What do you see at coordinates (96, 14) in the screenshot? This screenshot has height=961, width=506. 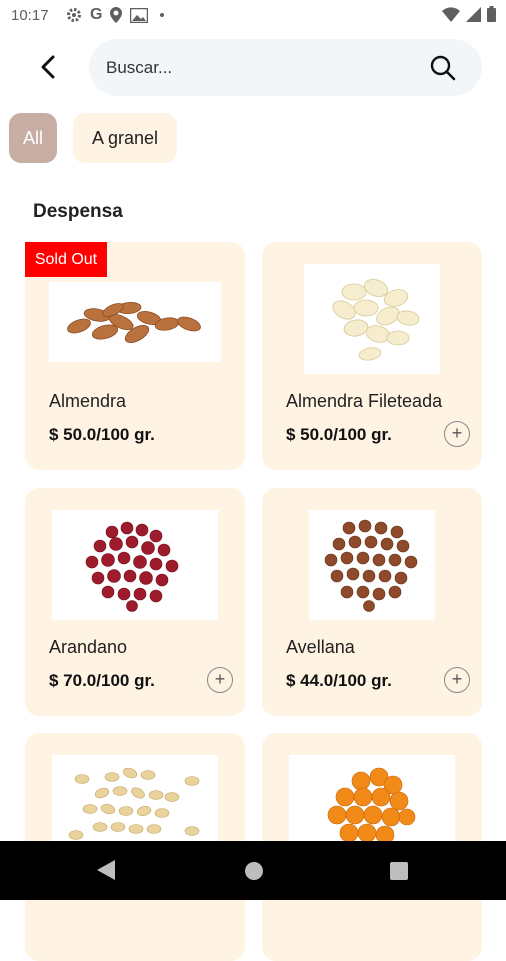 I see `google-icon: G` at bounding box center [96, 14].